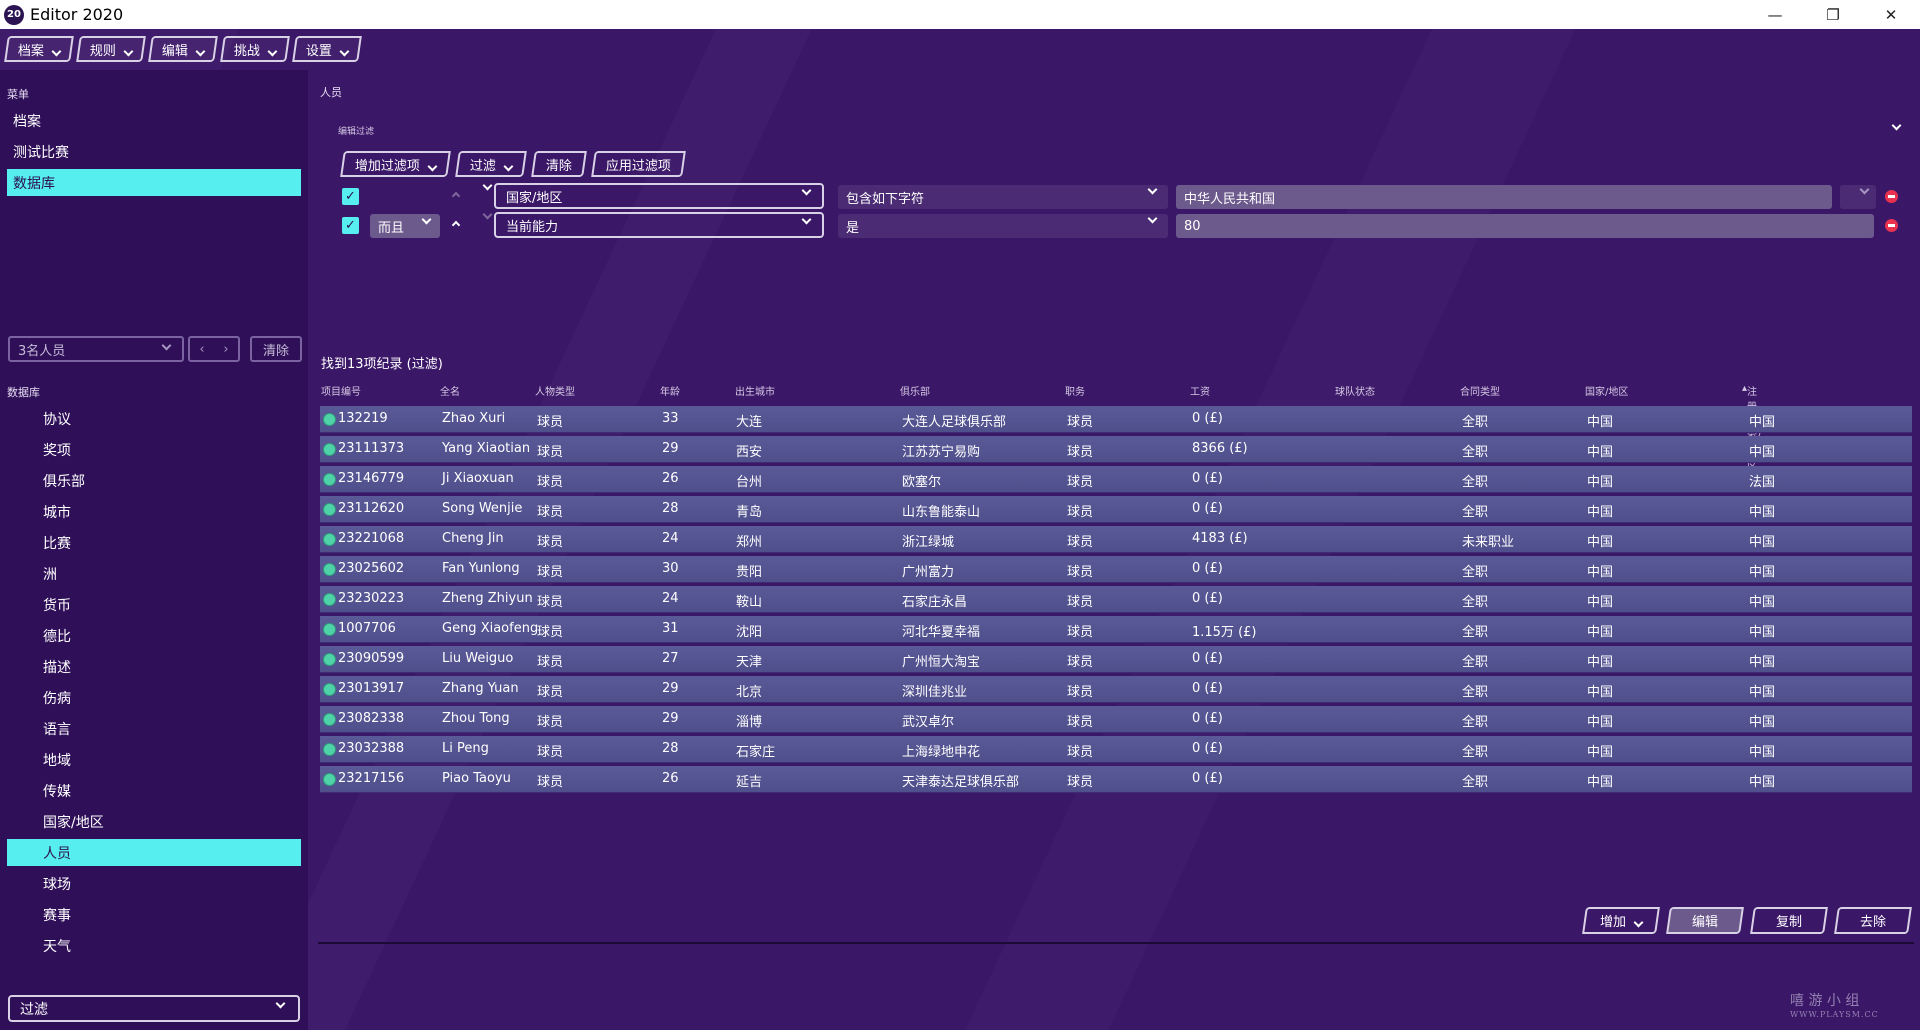 Image resolution: width=1920 pixels, height=1030 pixels. What do you see at coordinates (559, 164) in the screenshot?
I see `clear-filter-button: 清除` at bounding box center [559, 164].